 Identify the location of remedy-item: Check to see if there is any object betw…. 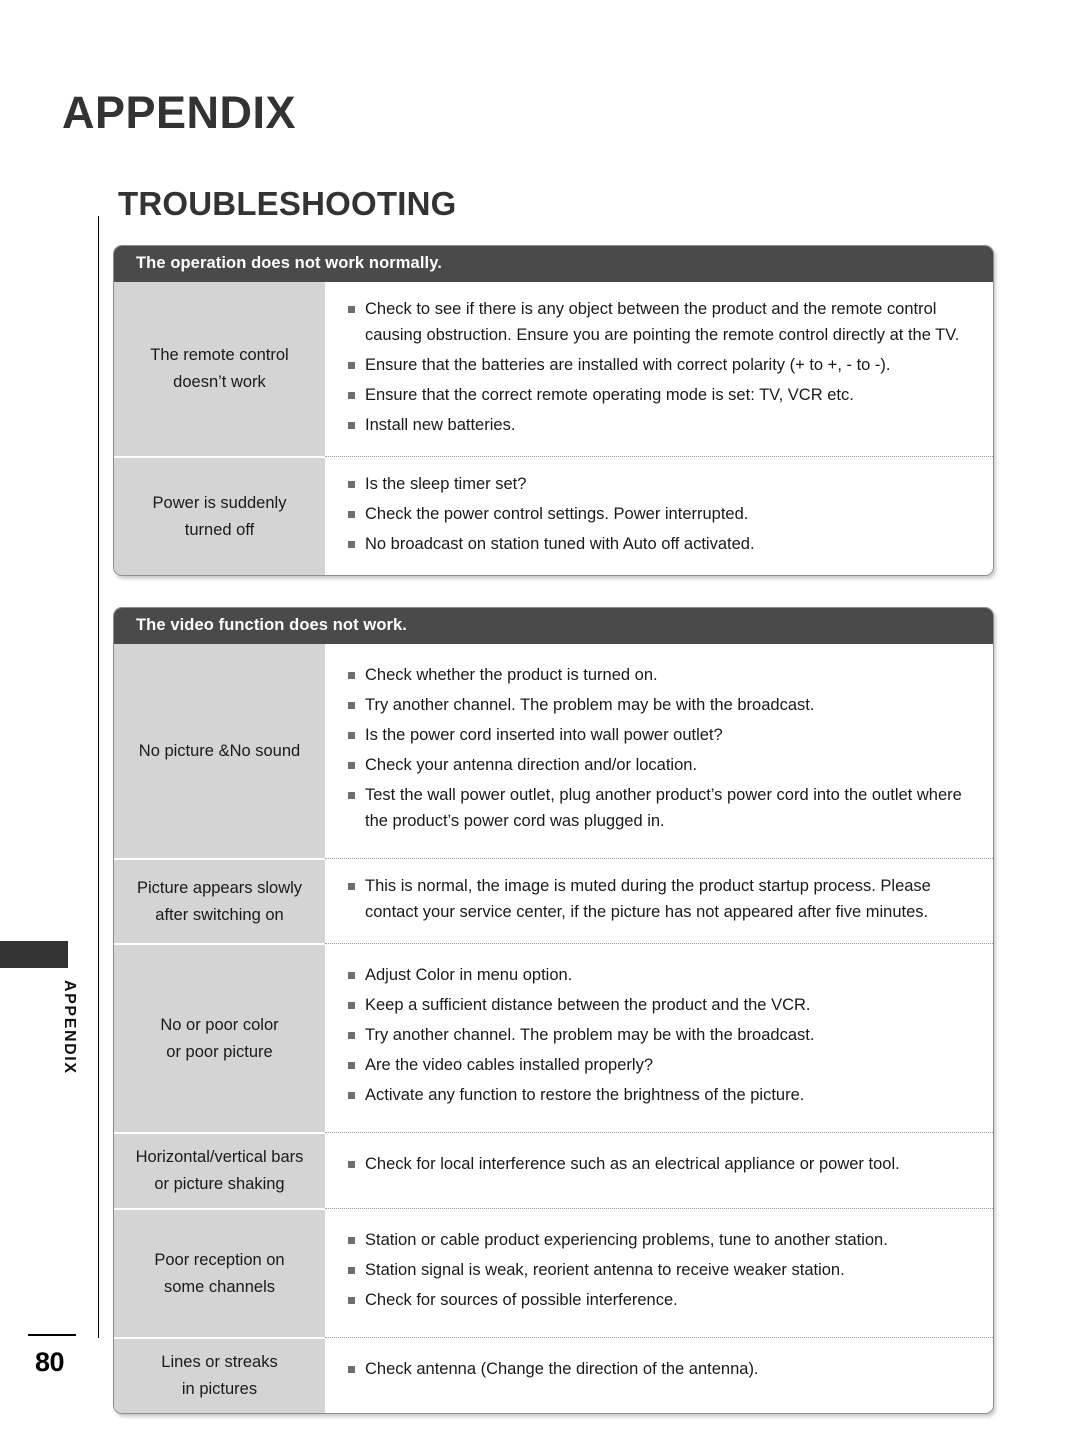
(661, 322).